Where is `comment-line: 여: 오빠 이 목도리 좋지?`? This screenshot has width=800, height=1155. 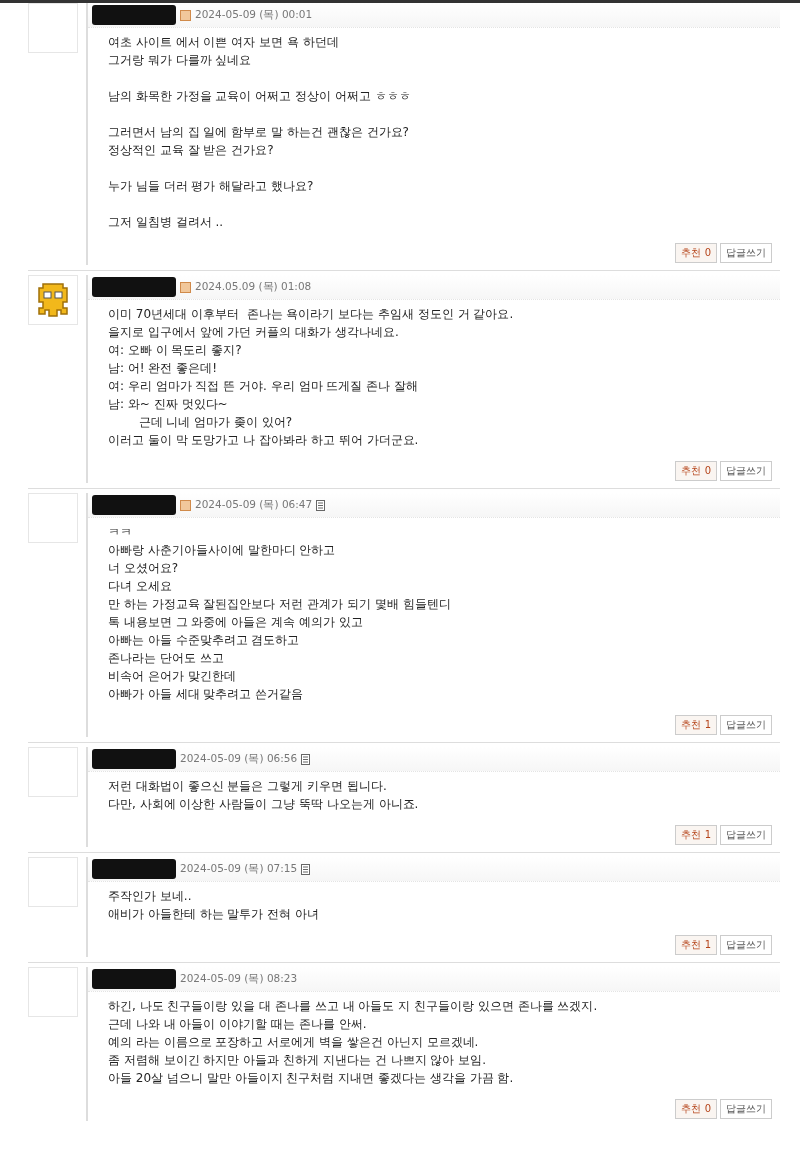
comment-line: 여: 오빠 이 목도리 좋지? is located at coordinates (175, 350).